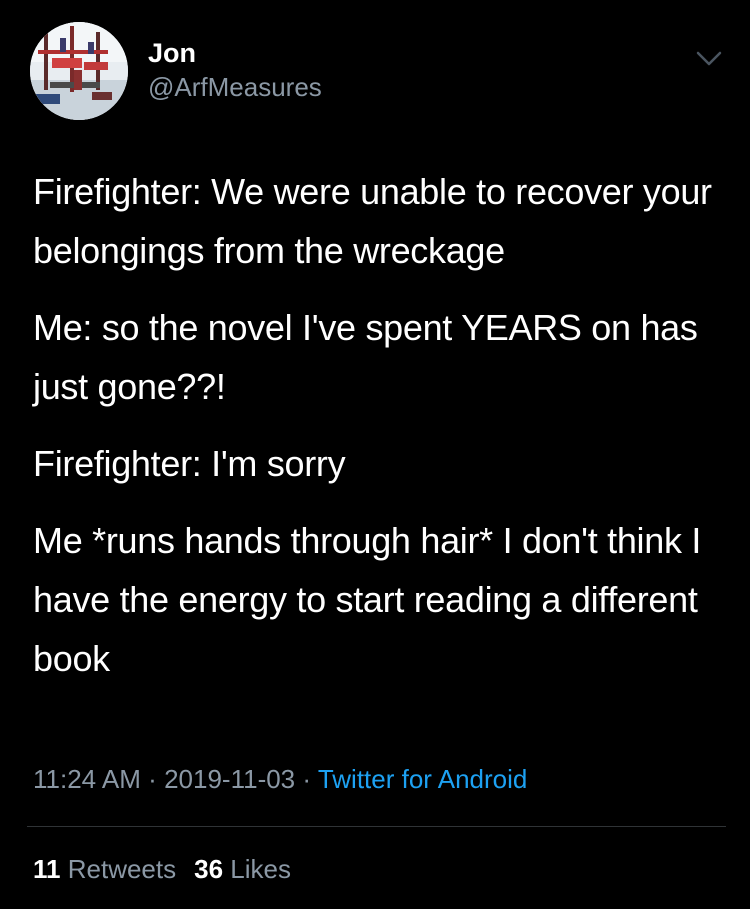  Describe the element at coordinates (47, 869) in the screenshot. I see `retweets-count: 11` at that location.